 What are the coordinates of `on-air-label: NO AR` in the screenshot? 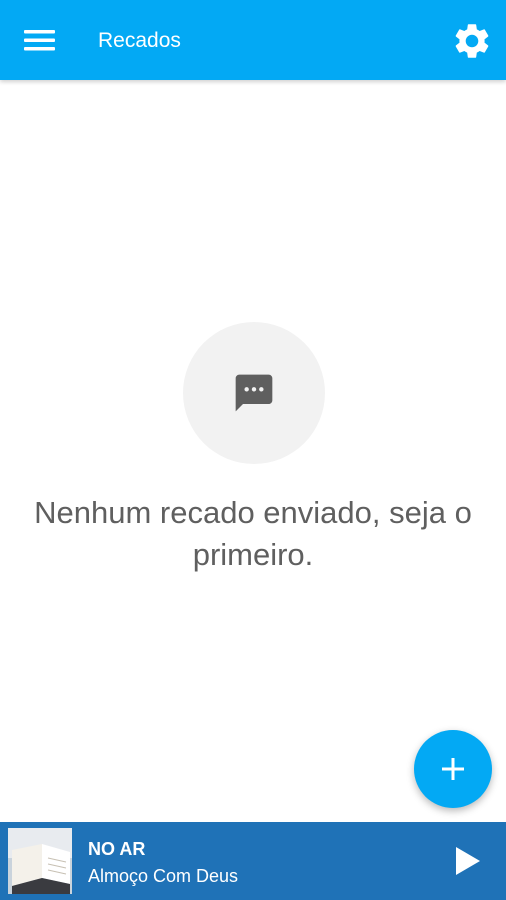 It's located at (117, 849).